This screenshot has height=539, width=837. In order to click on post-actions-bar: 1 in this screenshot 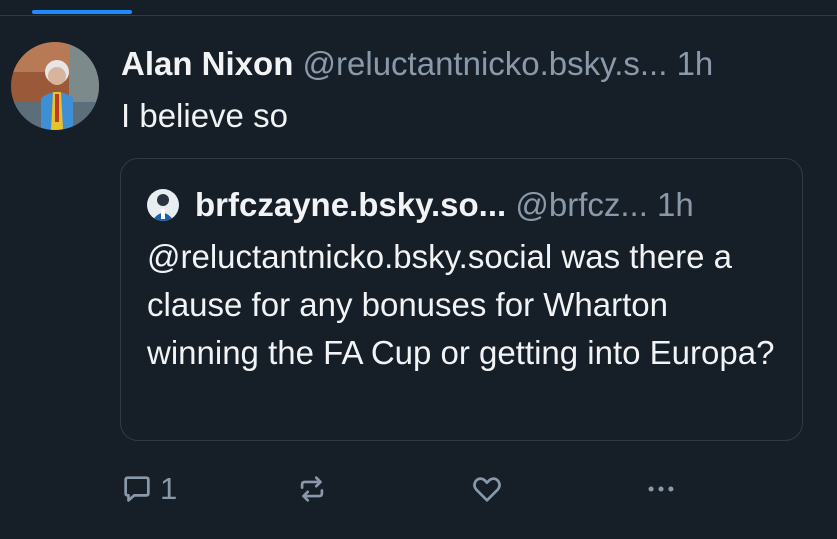, I will do `click(418, 490)`.